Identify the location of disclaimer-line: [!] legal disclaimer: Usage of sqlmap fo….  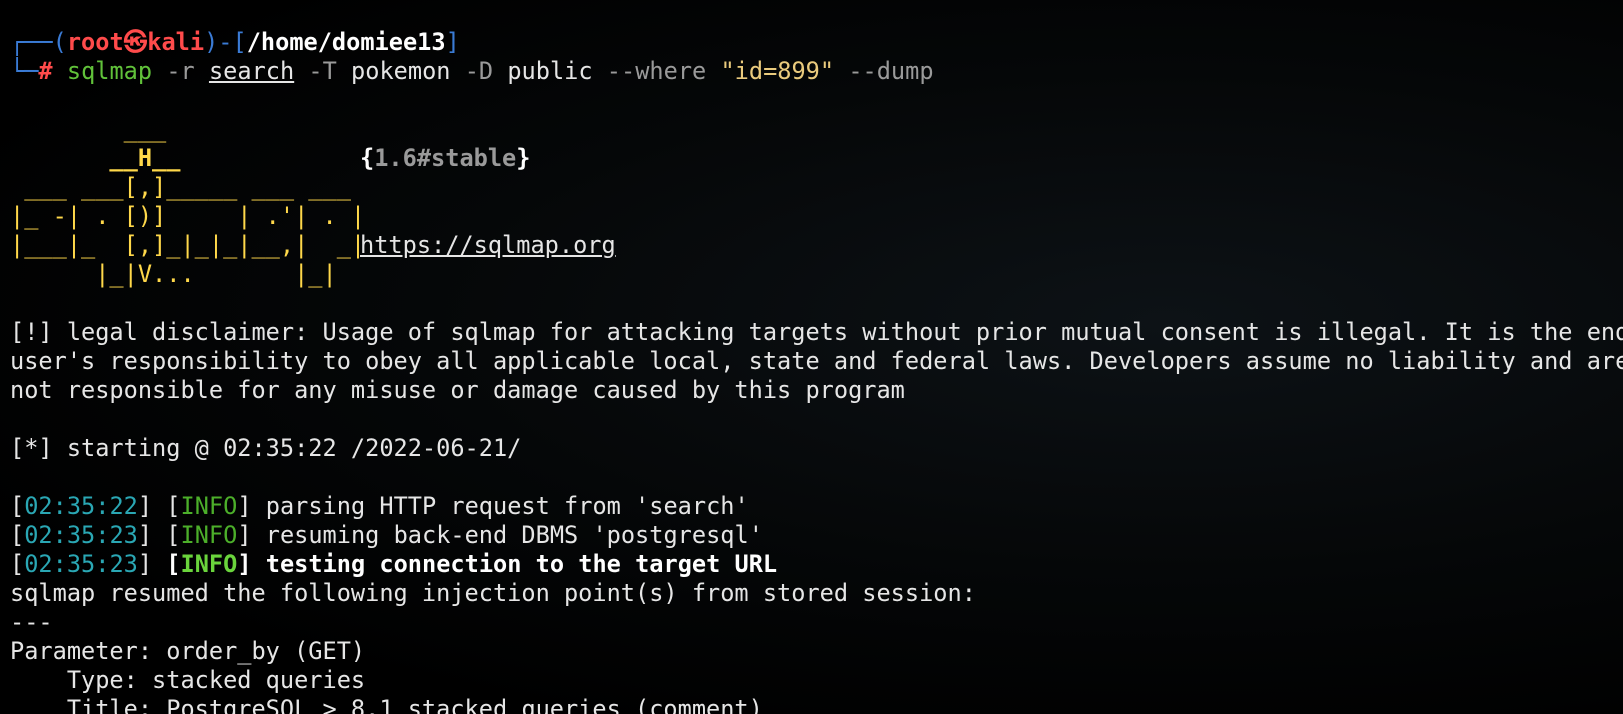
(816, 332).